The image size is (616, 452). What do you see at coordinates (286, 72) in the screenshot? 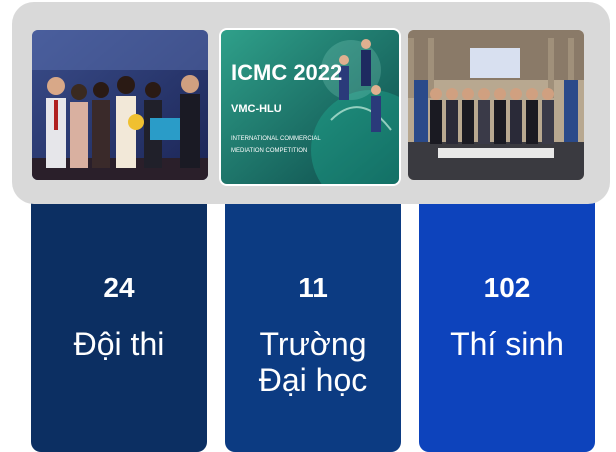
I see `banner-logo-text: ICMC 2022` at bounding box center [286, 72].